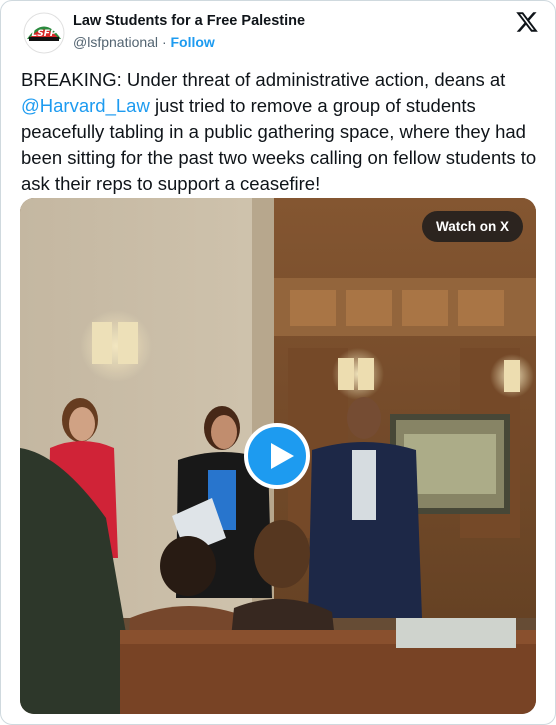  I want to click on author-meta: @lsfpnational · Follow, so click(189, 42).